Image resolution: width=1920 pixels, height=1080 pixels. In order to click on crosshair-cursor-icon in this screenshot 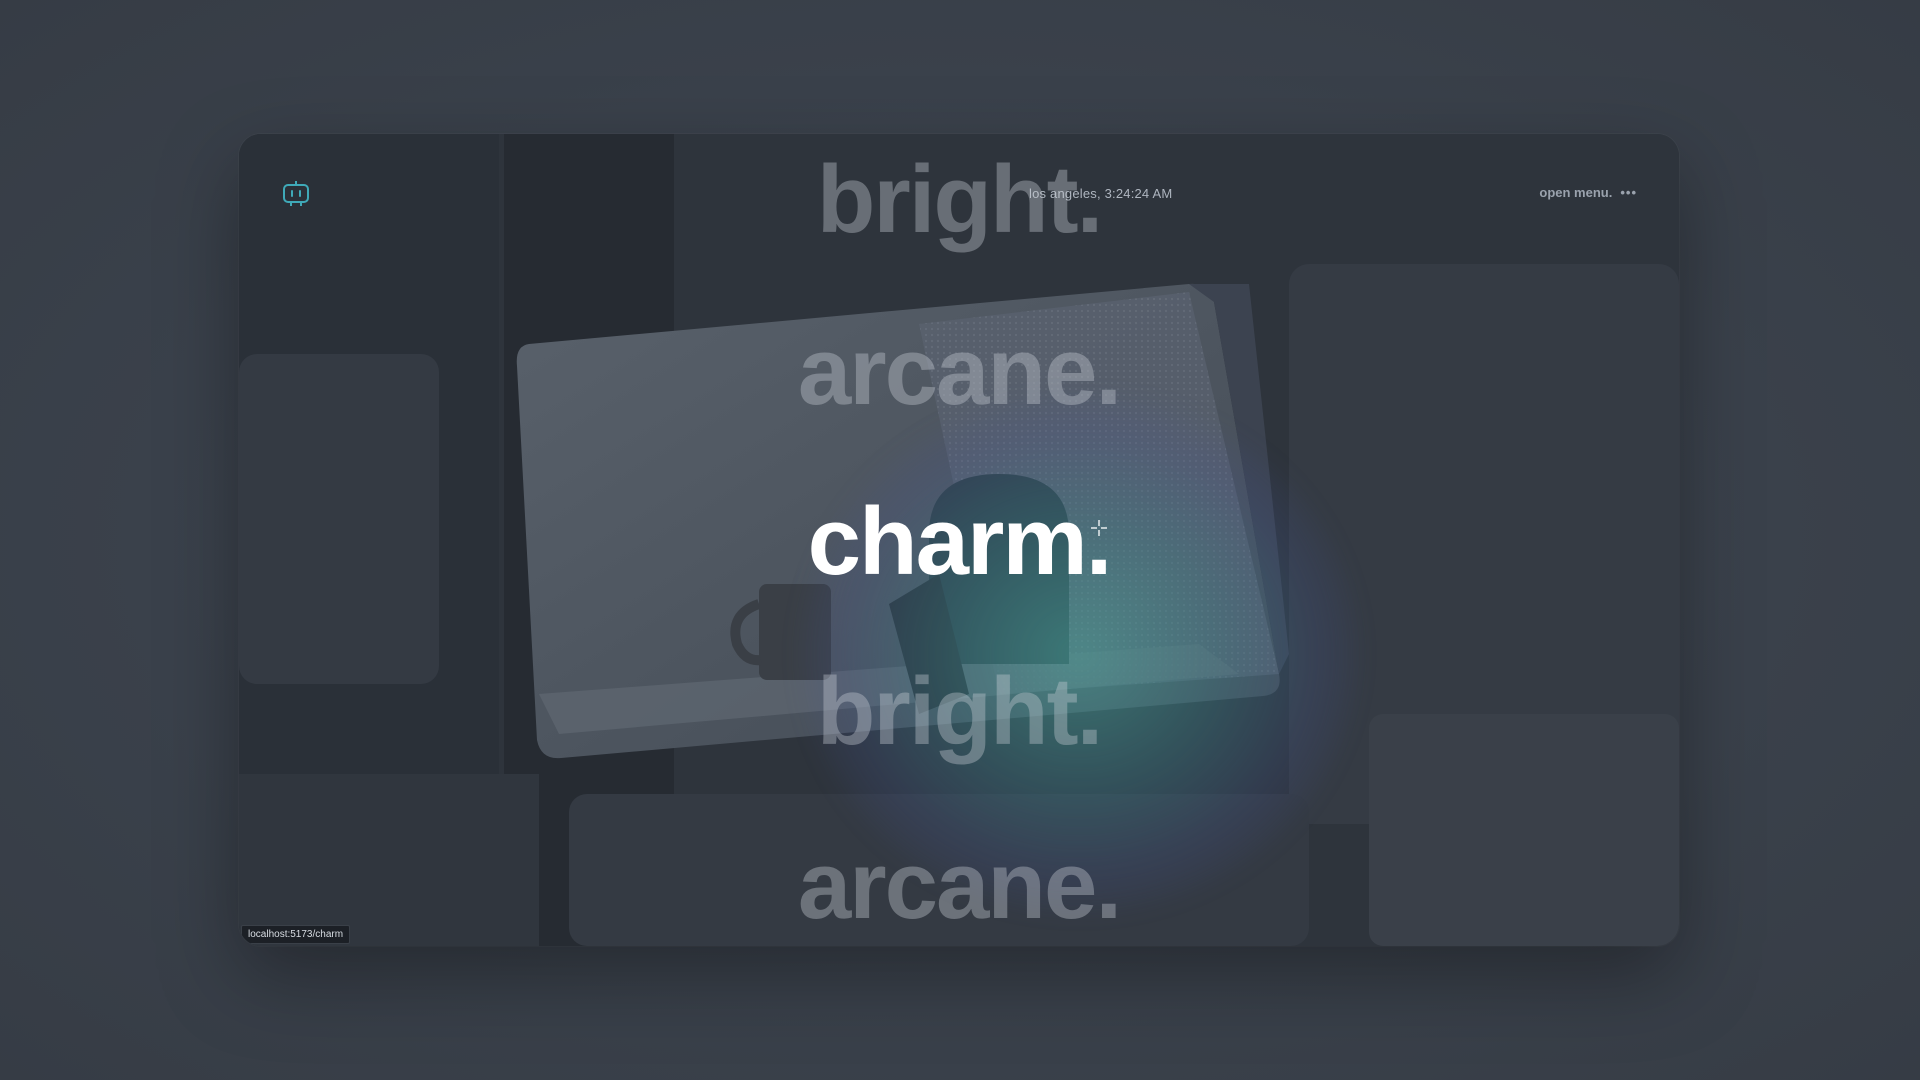, I will do `click(1099, 528)`.